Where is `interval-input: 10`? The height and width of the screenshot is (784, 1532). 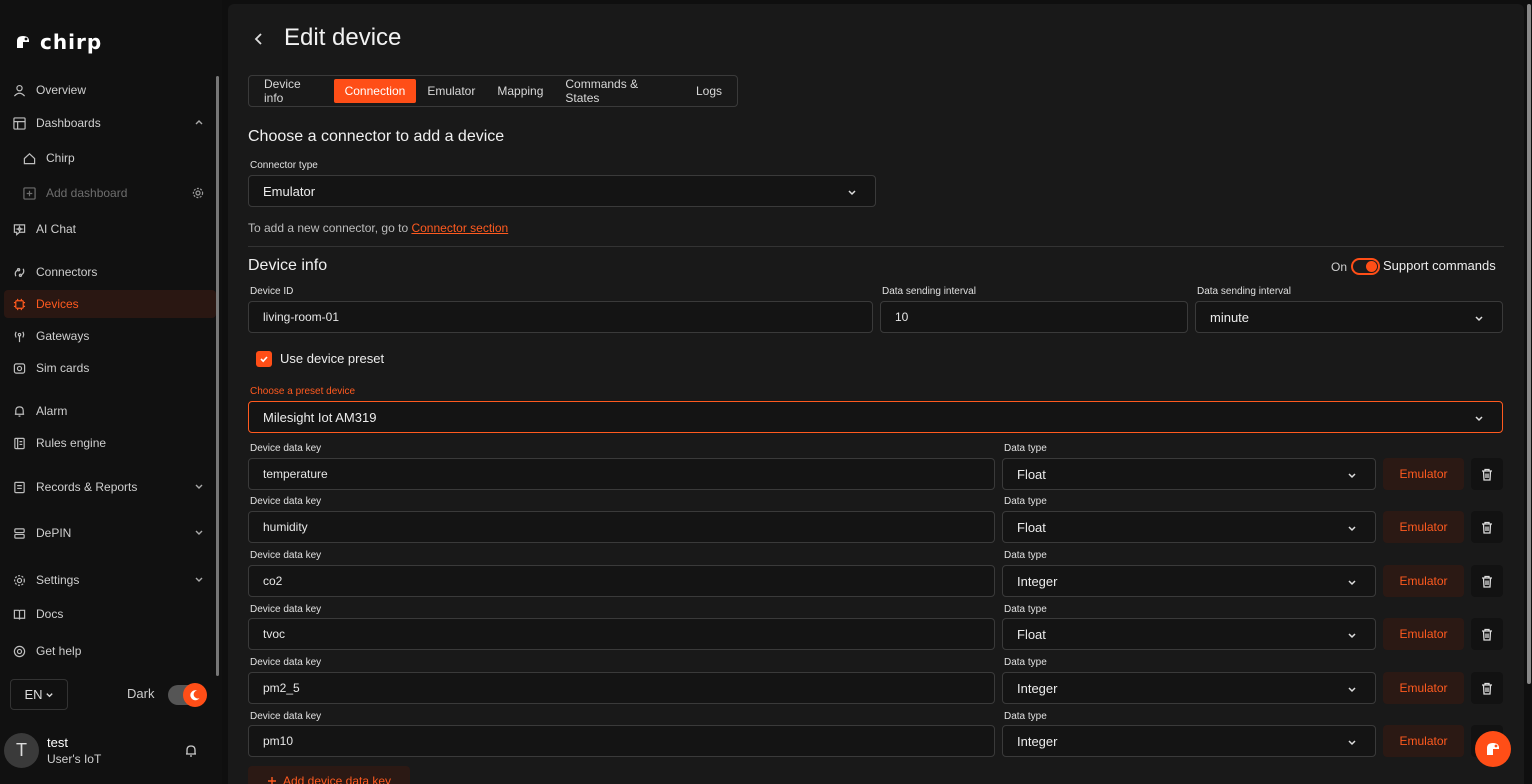 interval-input: 10 is located at coordinates (1034, 317).